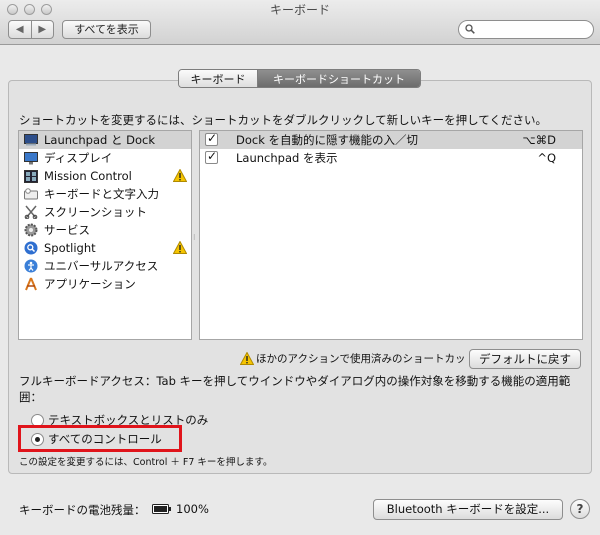 This screenshot has height=535, width=600. What do you see at coordinates (70, 248) in the screenshot?
I see `category-label: Spotlight` at bounding box center [70, 248].